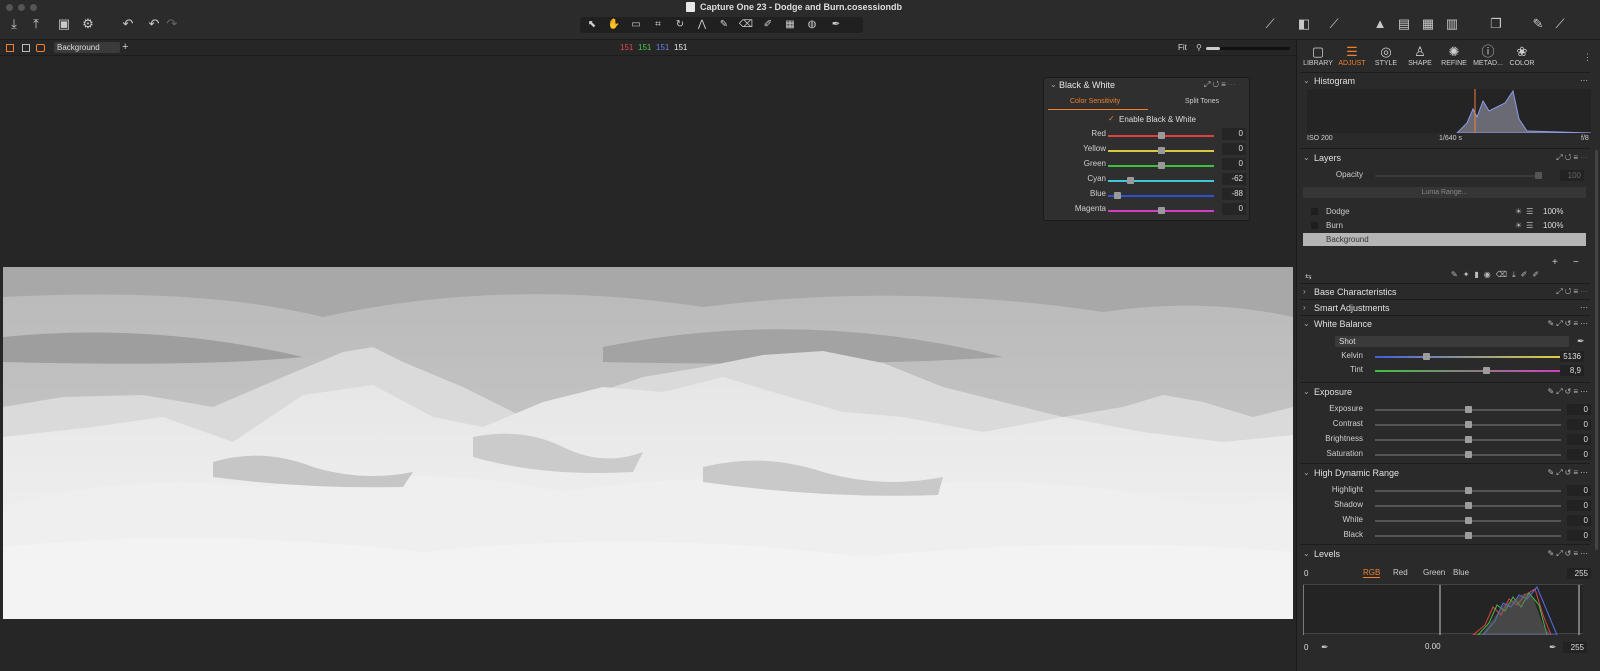  Describe the element at coordinates (1221, 85) in the screenshot. I see `panel-actions-icon: ⤢↺≡⋯` at that location.